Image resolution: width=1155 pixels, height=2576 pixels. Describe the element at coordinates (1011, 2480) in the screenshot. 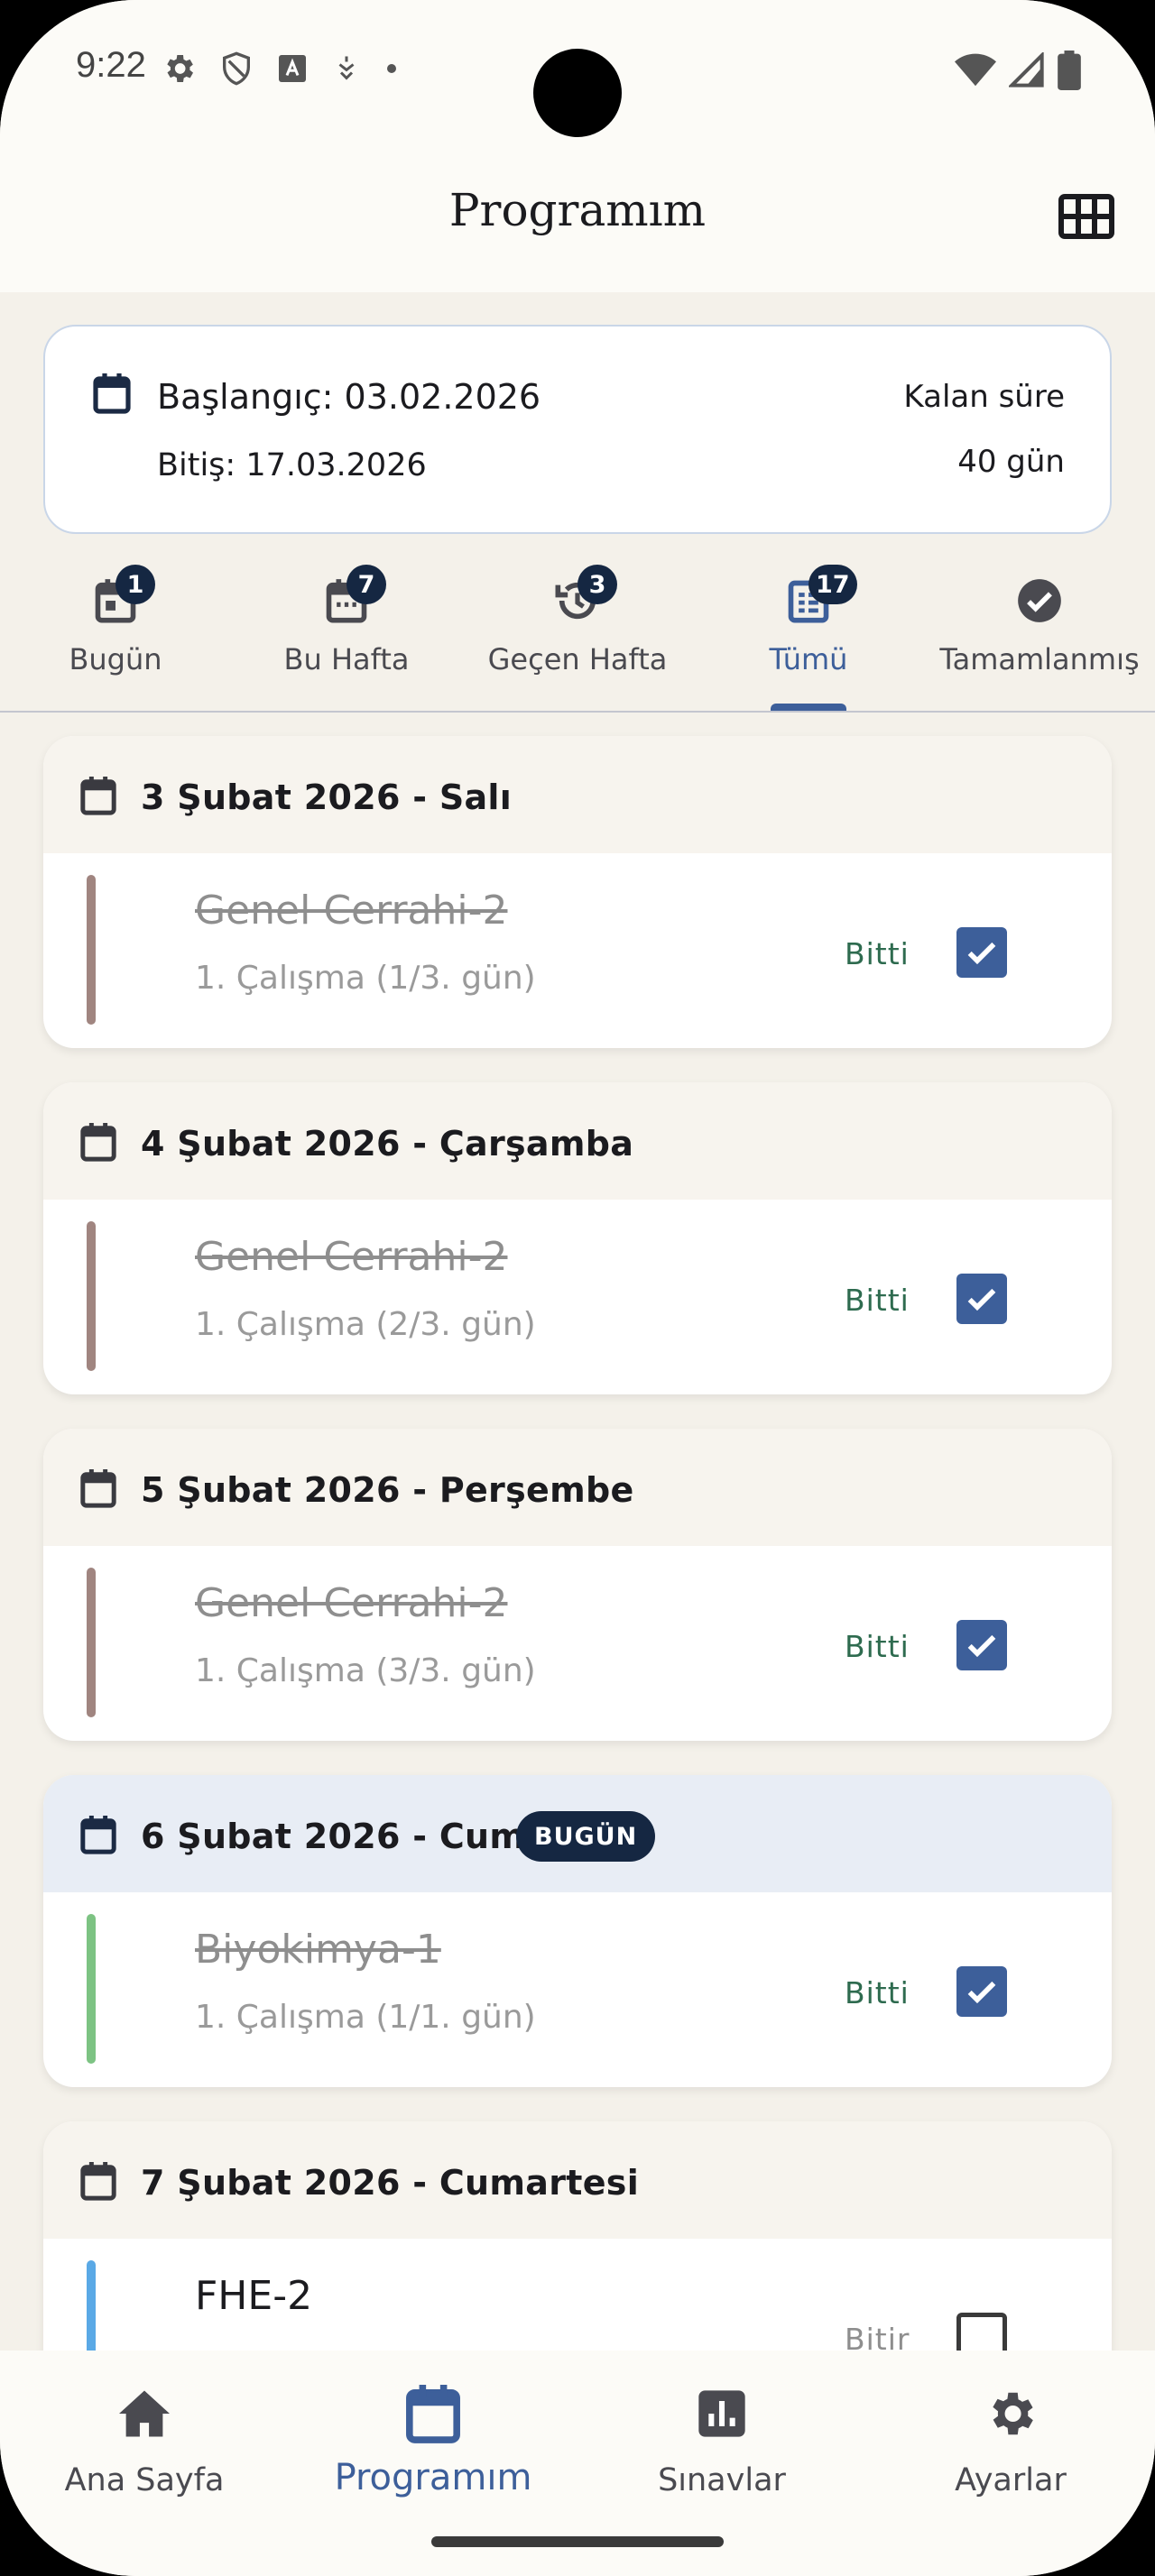

I see `nav-label: Ayarlar` at that location.